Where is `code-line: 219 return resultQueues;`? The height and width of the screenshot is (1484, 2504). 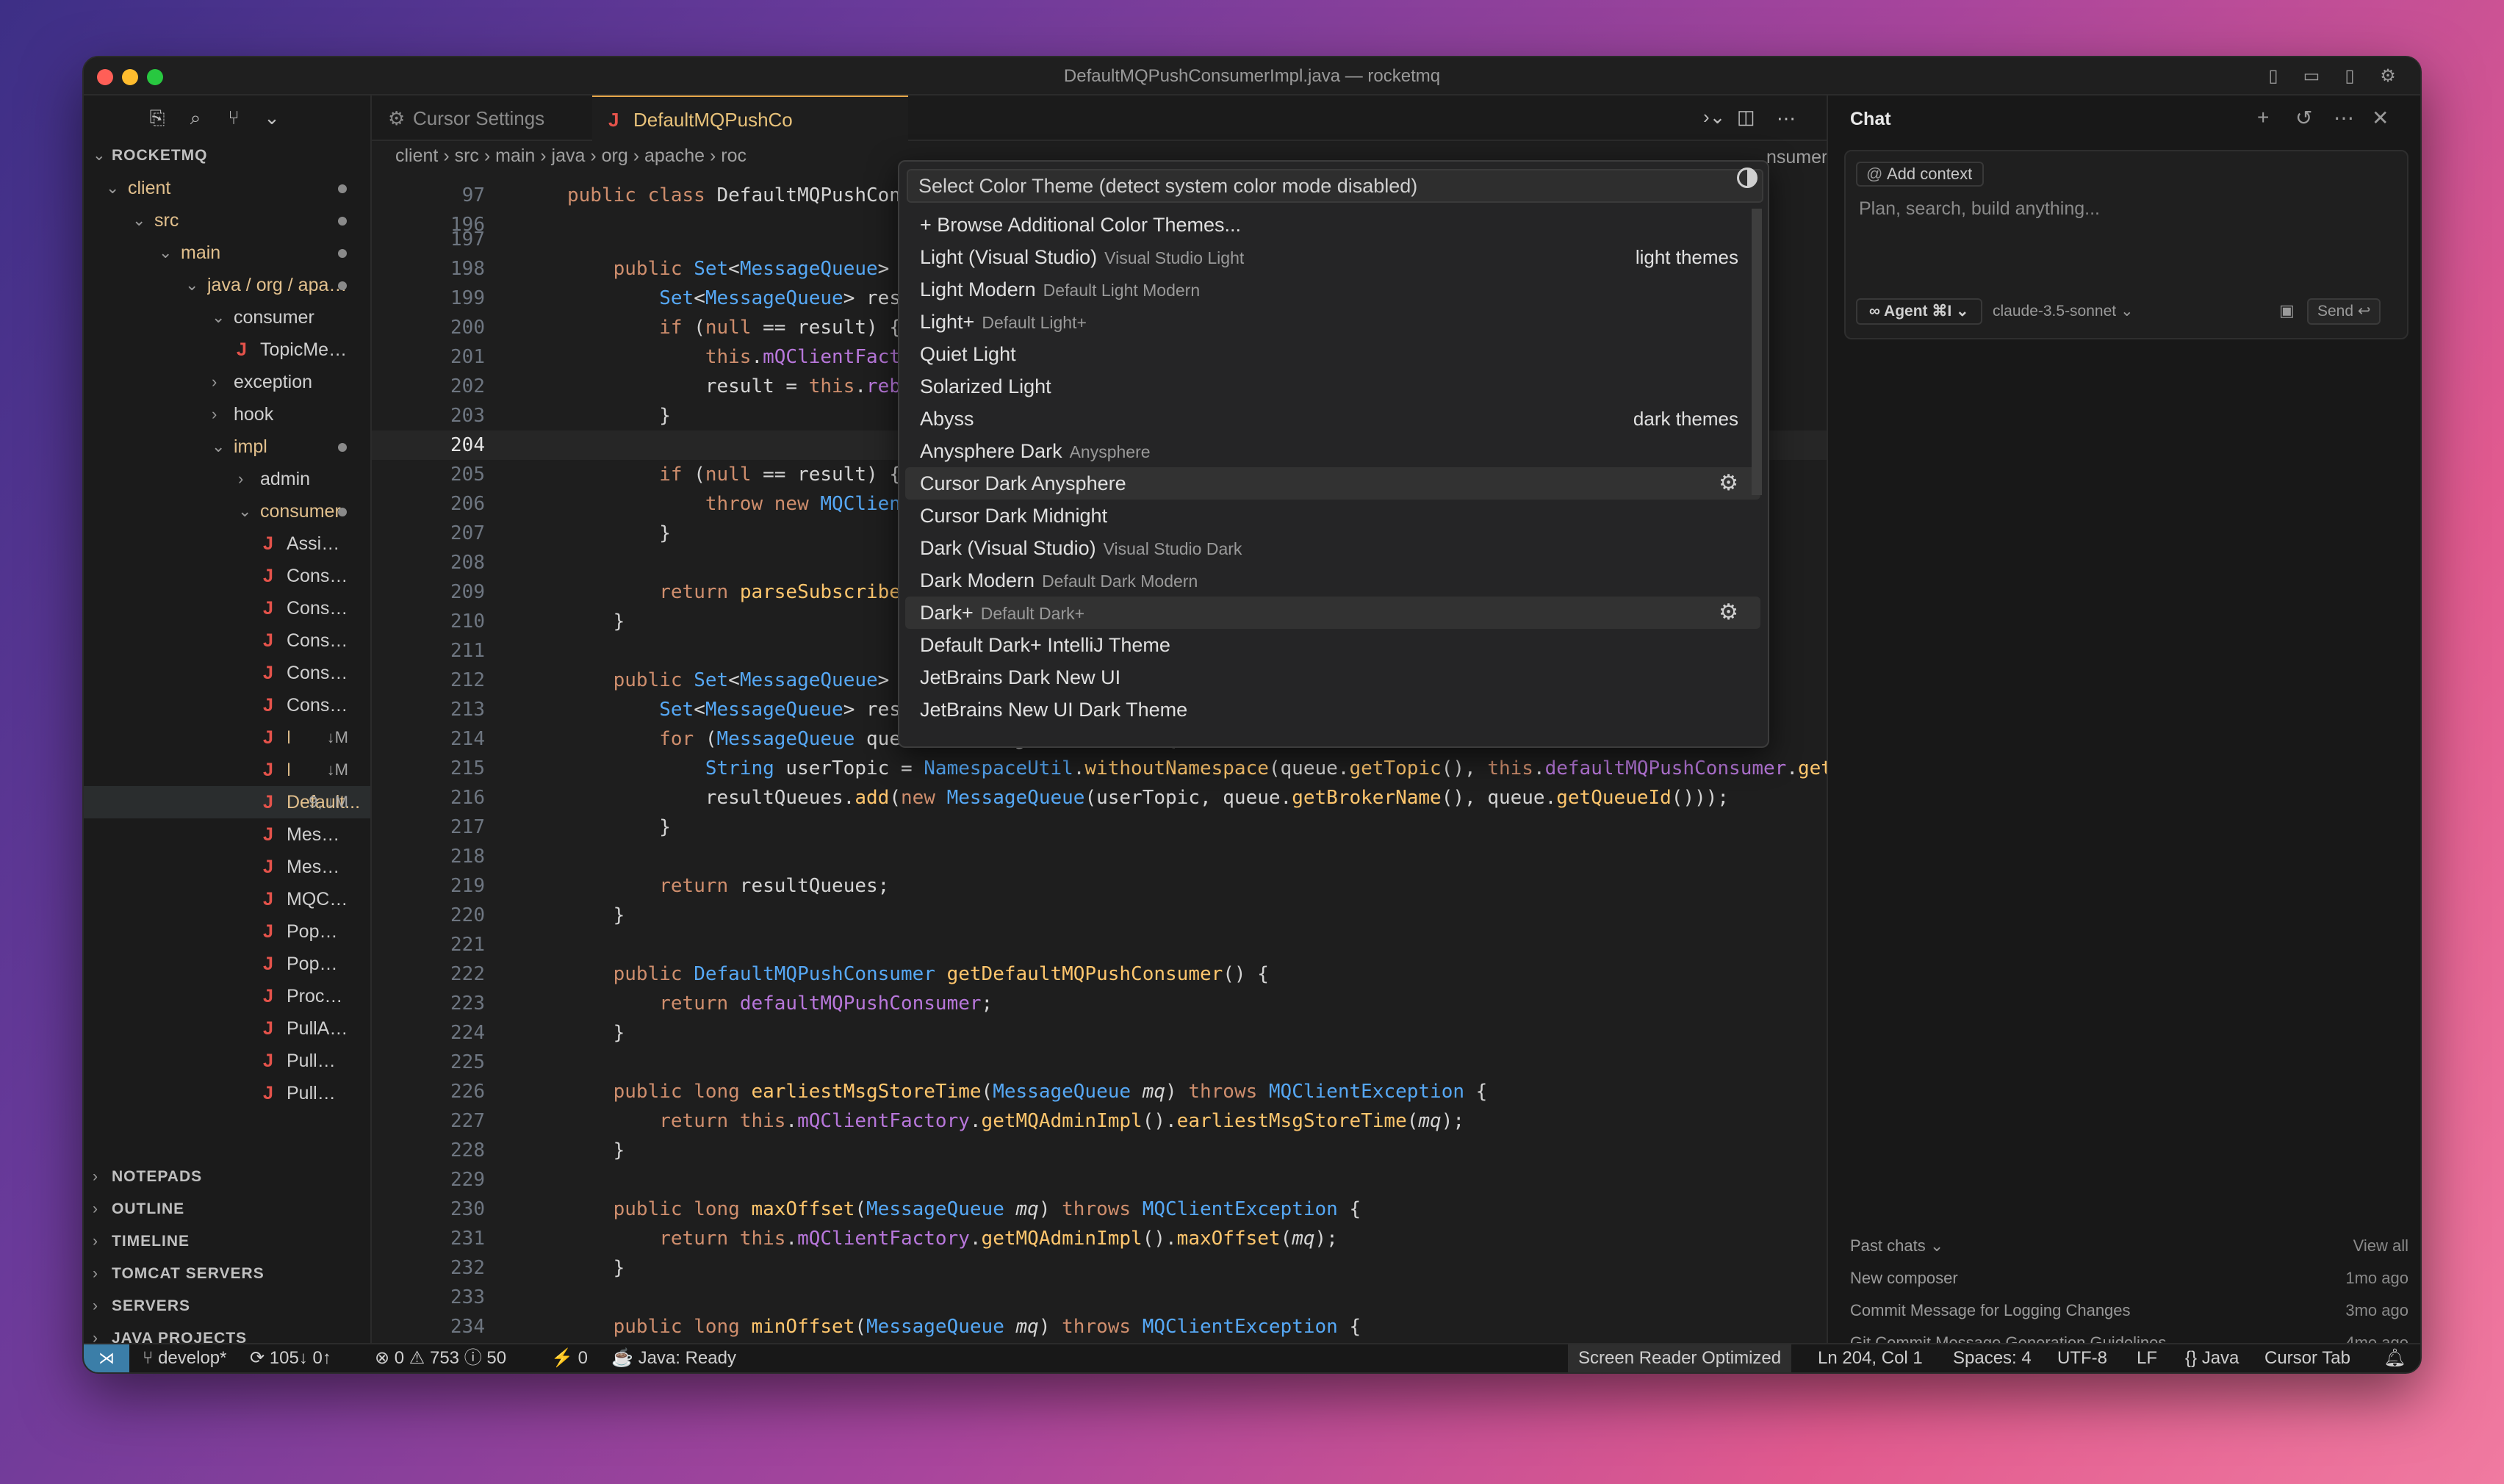
code-line: 219 return resultQueues; is located at coordinates (1099, 886).